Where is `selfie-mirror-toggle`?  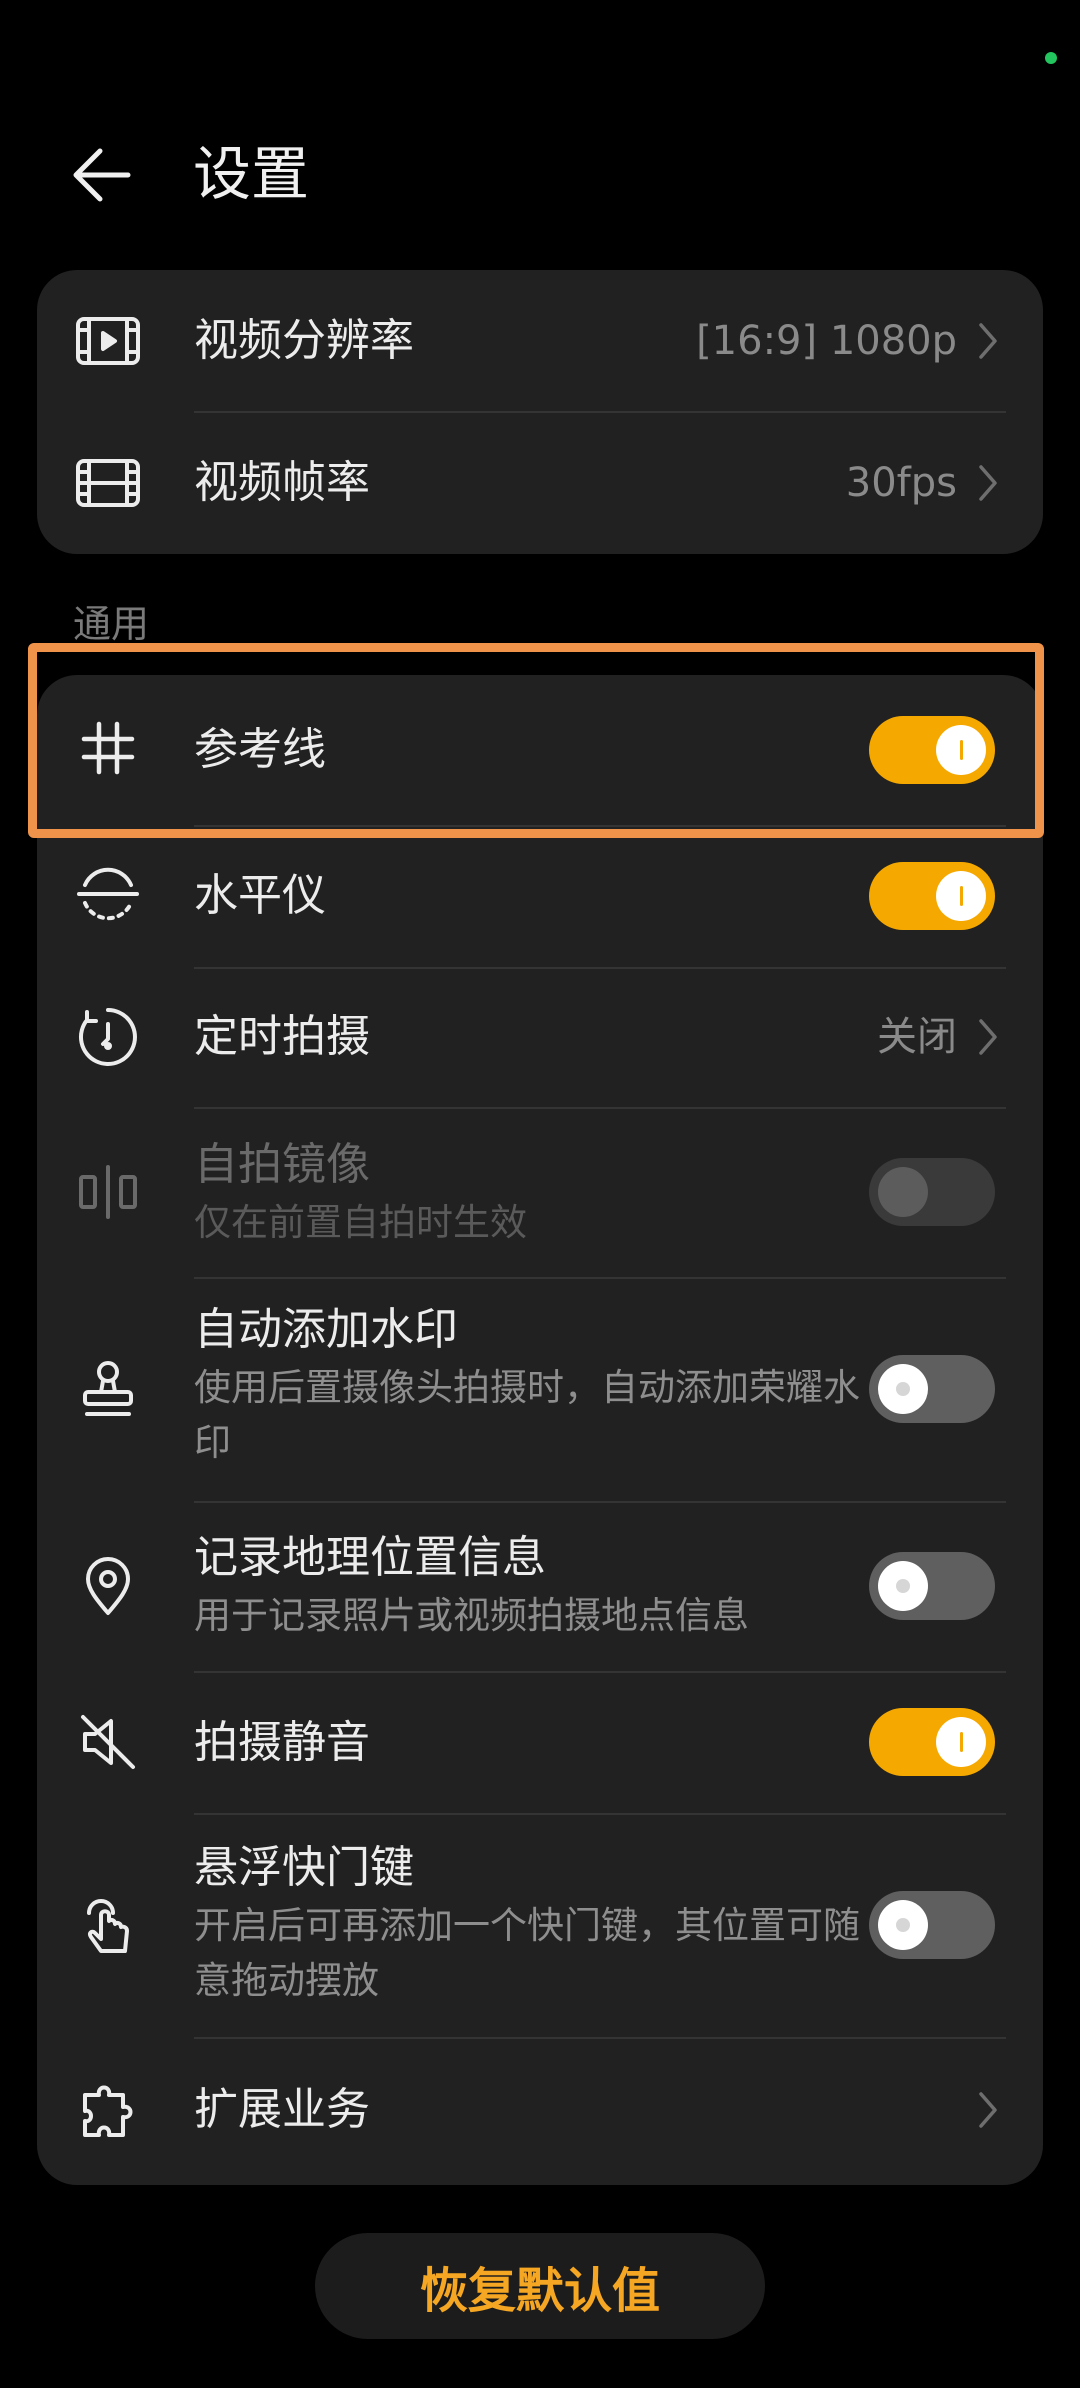 selfie-mirror-toggle is located at coordinates (932, 1192).